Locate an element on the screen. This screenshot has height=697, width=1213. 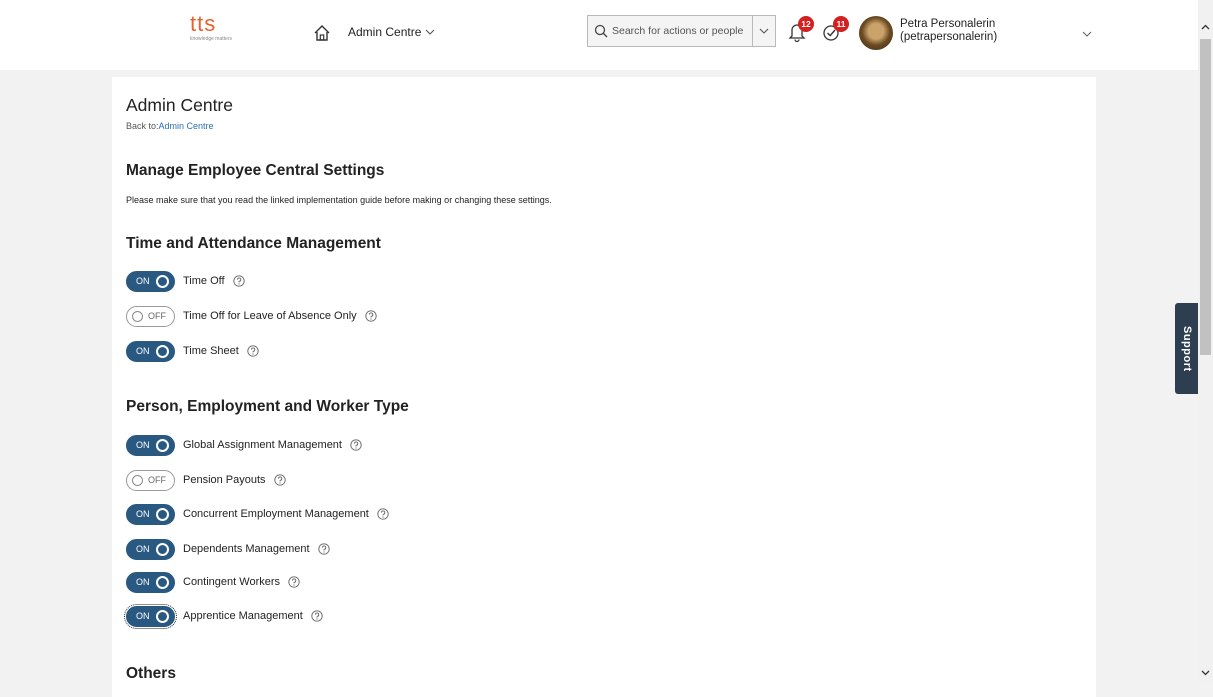
breadcrumb: Back to:Admin Centre is located at coordinates (170, 126).